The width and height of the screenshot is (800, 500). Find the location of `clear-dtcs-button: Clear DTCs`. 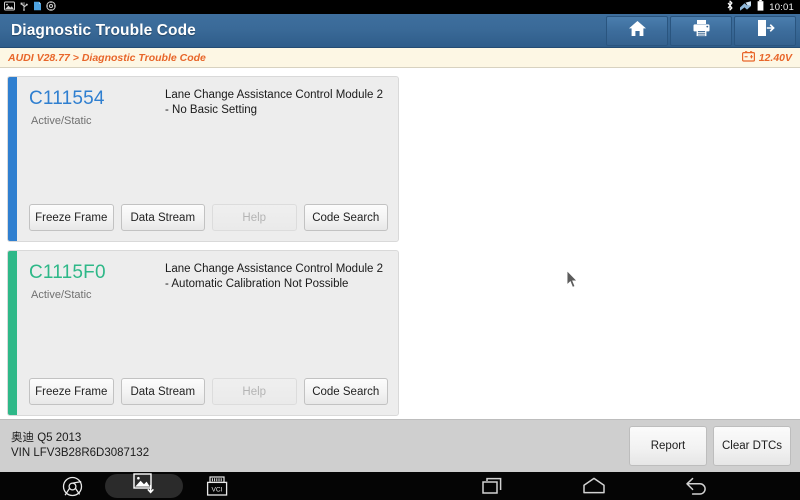

clear-dtcs-button: Clear DTCs is located at coordinates (752, 446).